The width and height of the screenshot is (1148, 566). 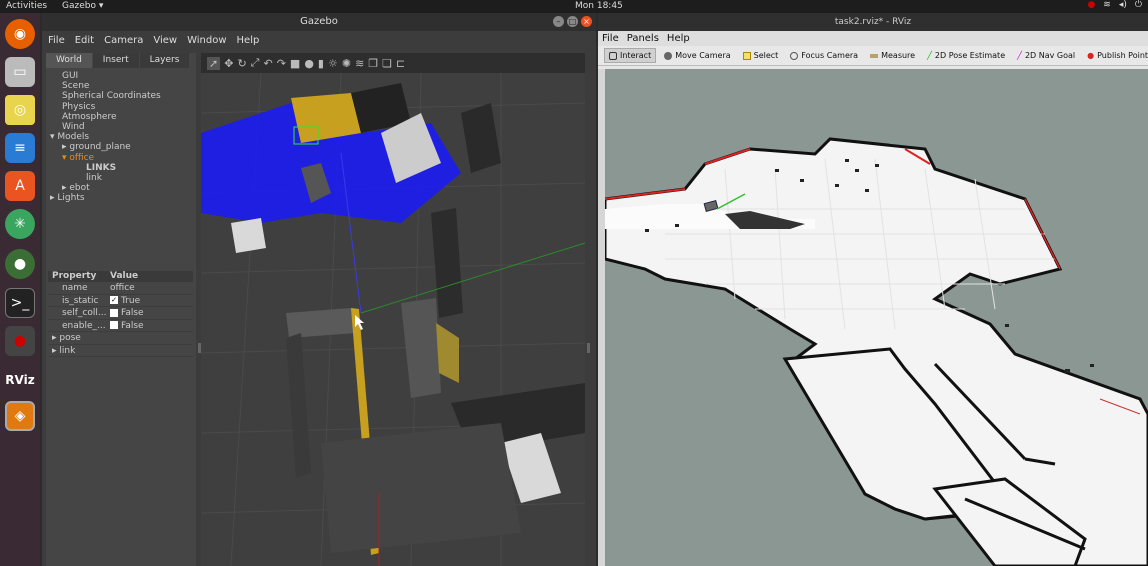 I want to click on rotate-icon: ↻, so click(x=241, y=63).